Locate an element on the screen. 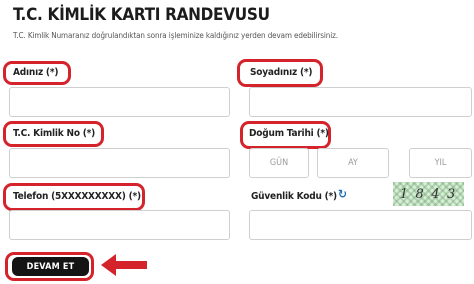  birth-year-input: YIL is located at coordinates (440, 163).